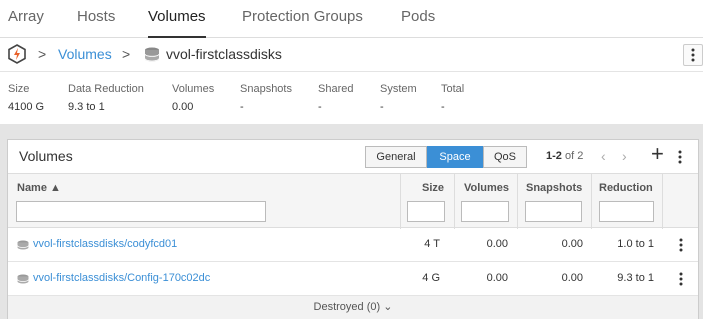 The height and width of the screenshot is (319, 703). What do you see at coordinates (320, 107) in the screenshot?
I see `stat-shared-value: -` at bounding box center [320, 107].